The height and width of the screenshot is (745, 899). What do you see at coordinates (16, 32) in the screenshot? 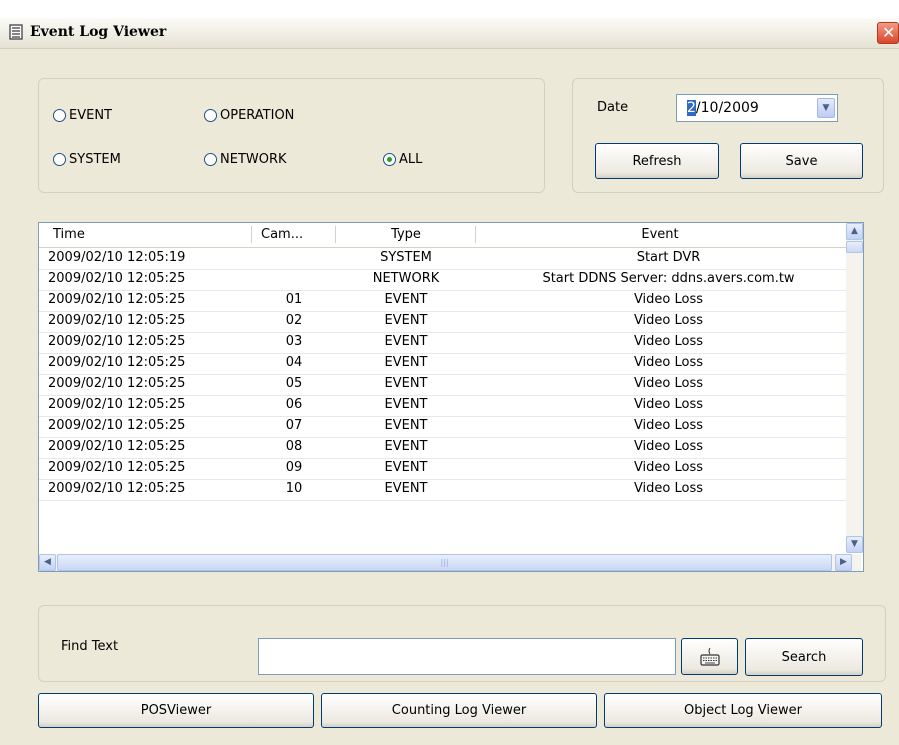
I see `list-icon` at bounding box center [16, 32].